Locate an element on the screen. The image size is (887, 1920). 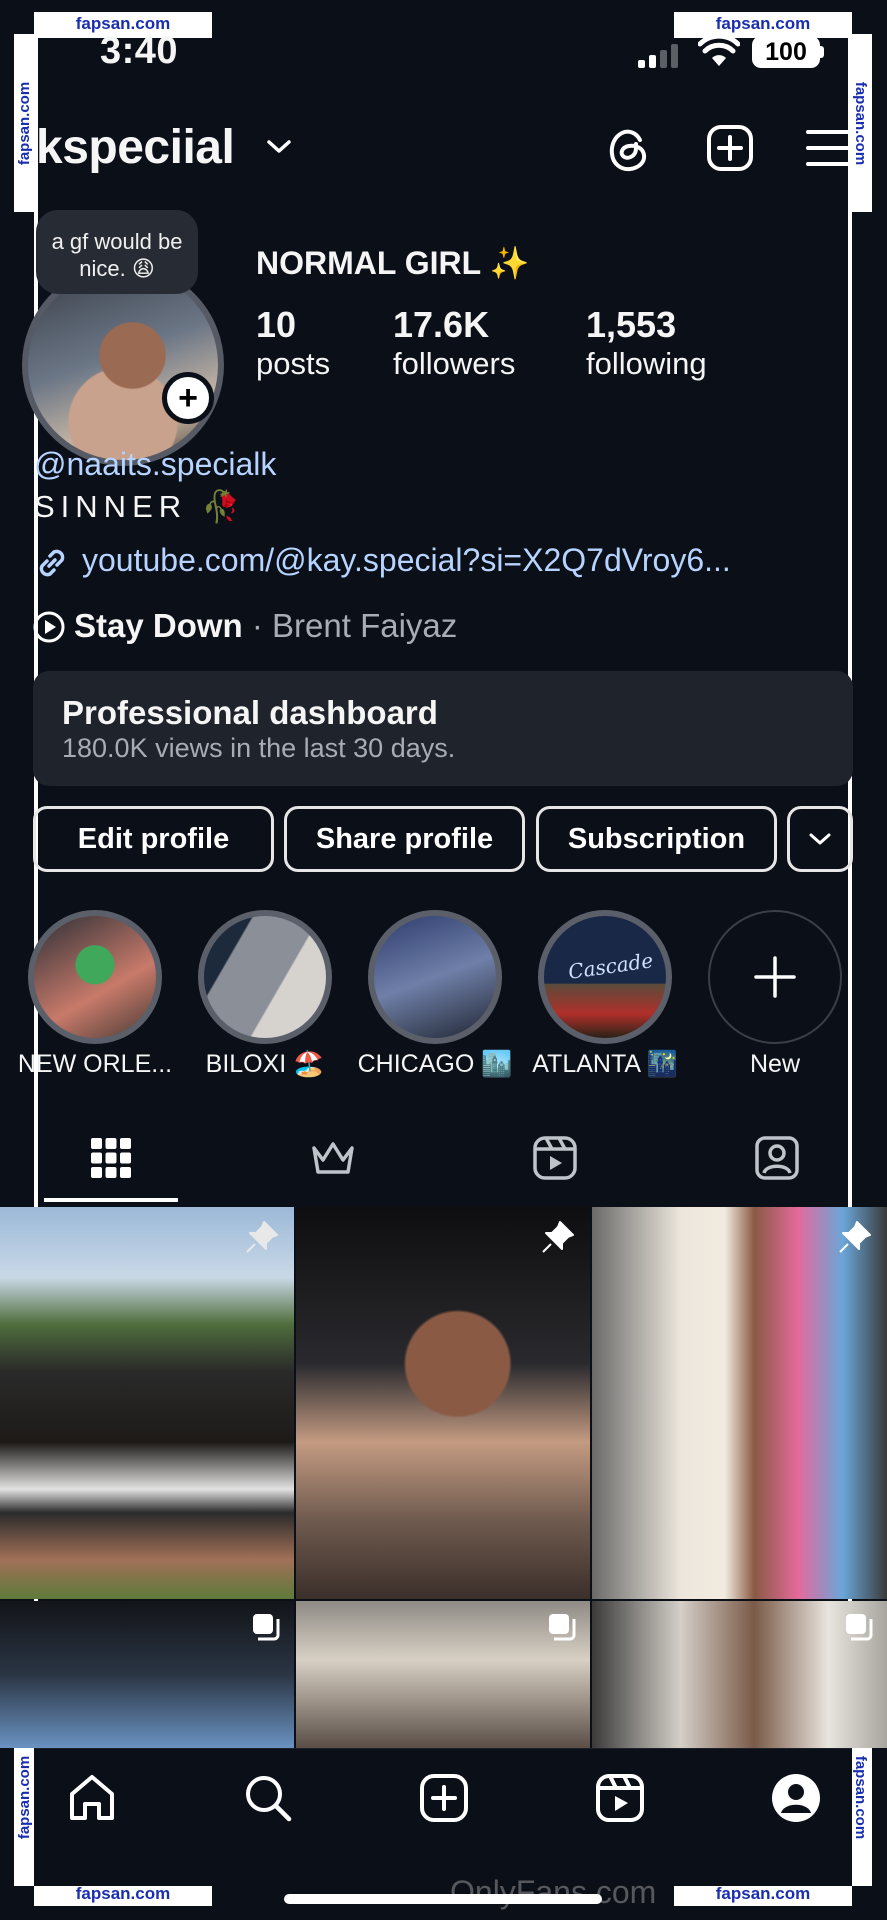
crown-icon is located at coordinates (333, 1158).